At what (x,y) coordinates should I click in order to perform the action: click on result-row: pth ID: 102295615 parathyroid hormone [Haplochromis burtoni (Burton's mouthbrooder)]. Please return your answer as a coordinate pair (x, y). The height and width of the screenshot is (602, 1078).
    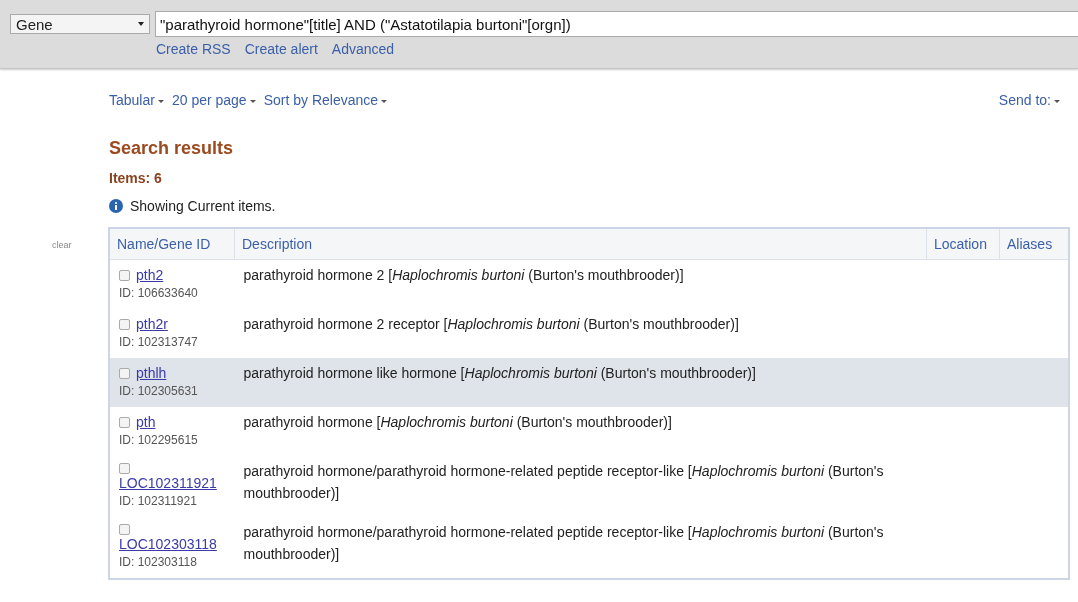
    Looking at the image, I should click on (589, 431).